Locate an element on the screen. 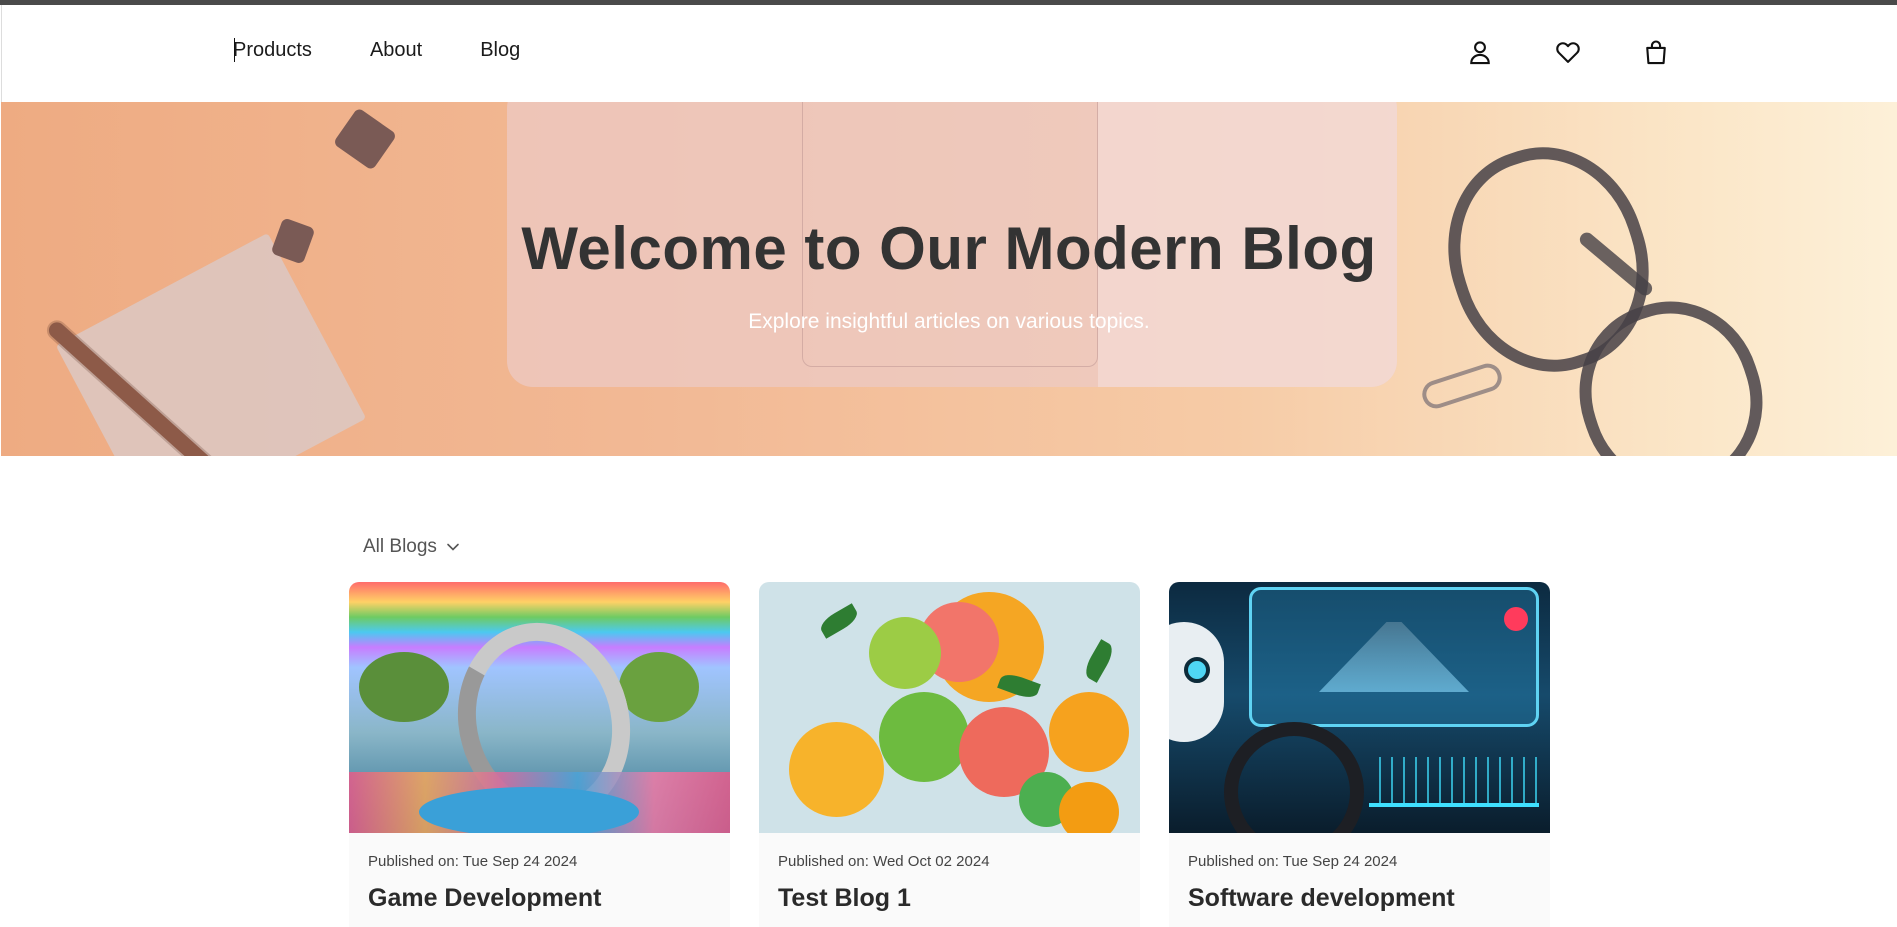 The height and width of the screenshot is (927, 1897). blog-card-title: Game Development is located at coordinates (549, 898).